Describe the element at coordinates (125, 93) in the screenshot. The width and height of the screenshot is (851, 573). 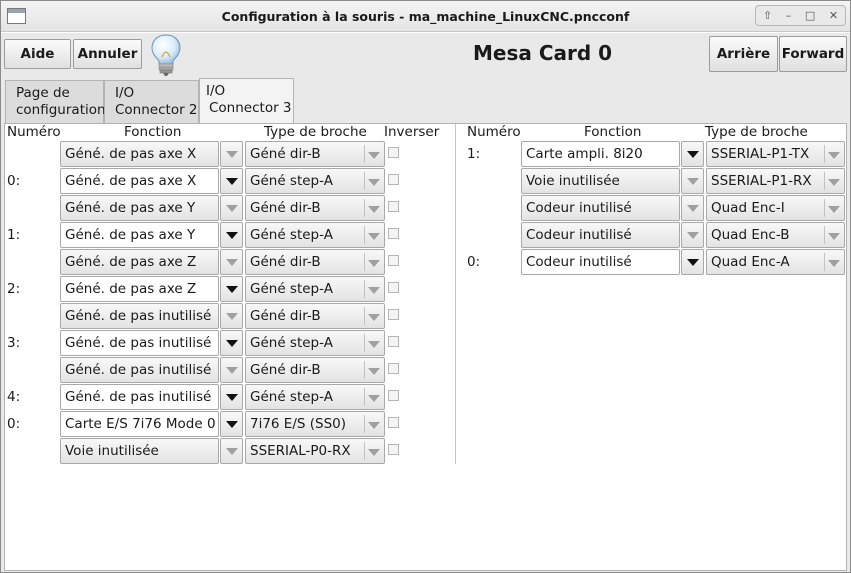
I see `tab-label-line1: I/O` at that location.